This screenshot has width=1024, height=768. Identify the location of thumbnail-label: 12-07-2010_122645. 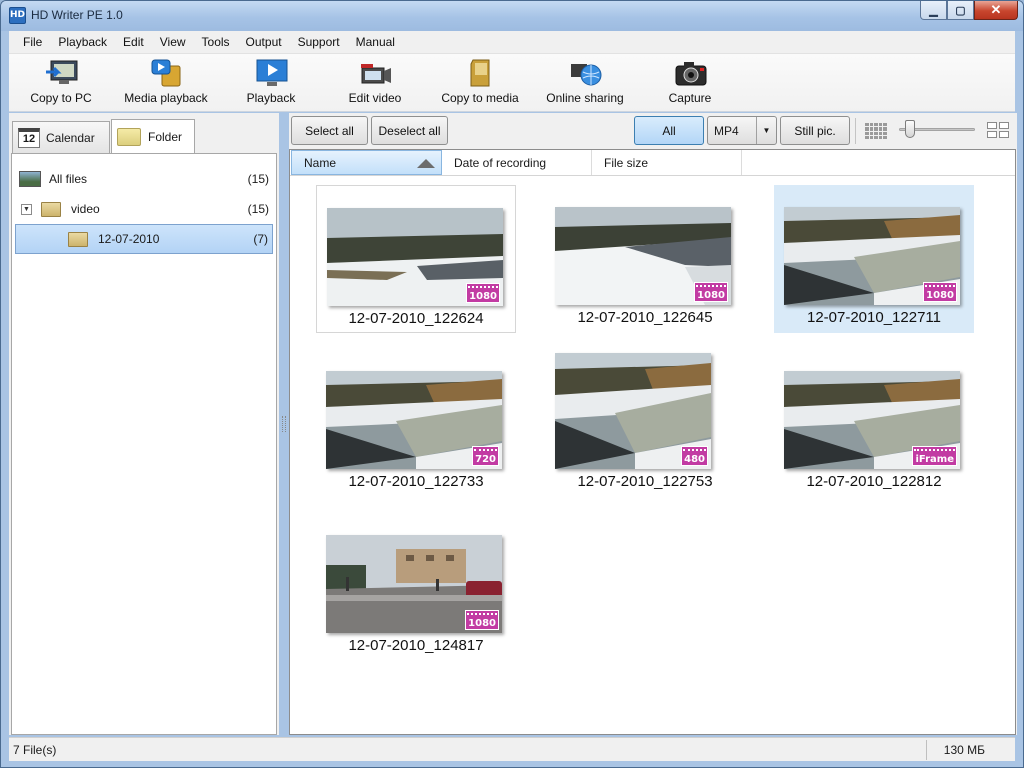
(645, 317).